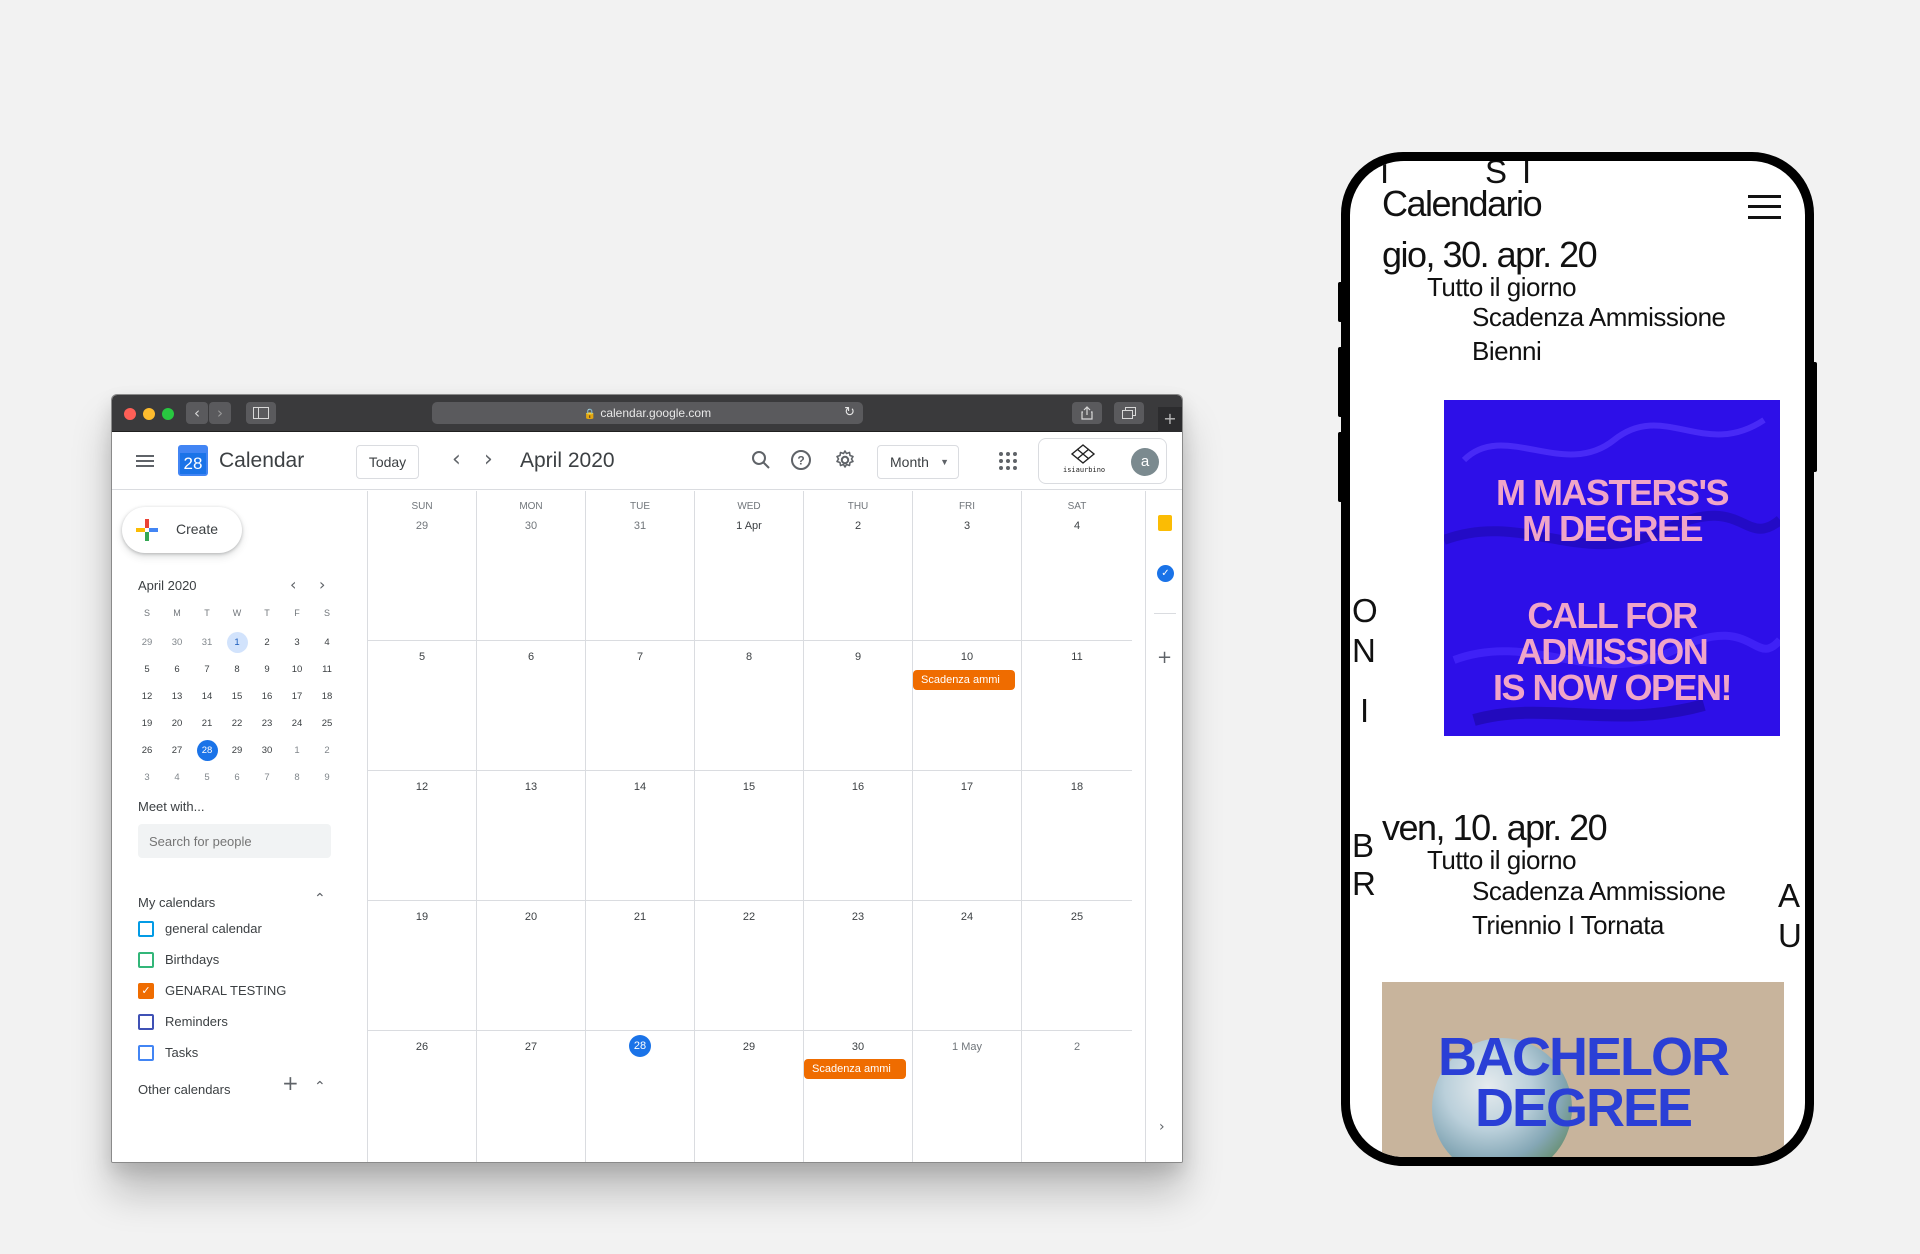 The image size is (1920, 1254). What do you see at coordinates (801, 460) in the screenshot?
I see `help-button: ?` at bounding box center [801, 460].